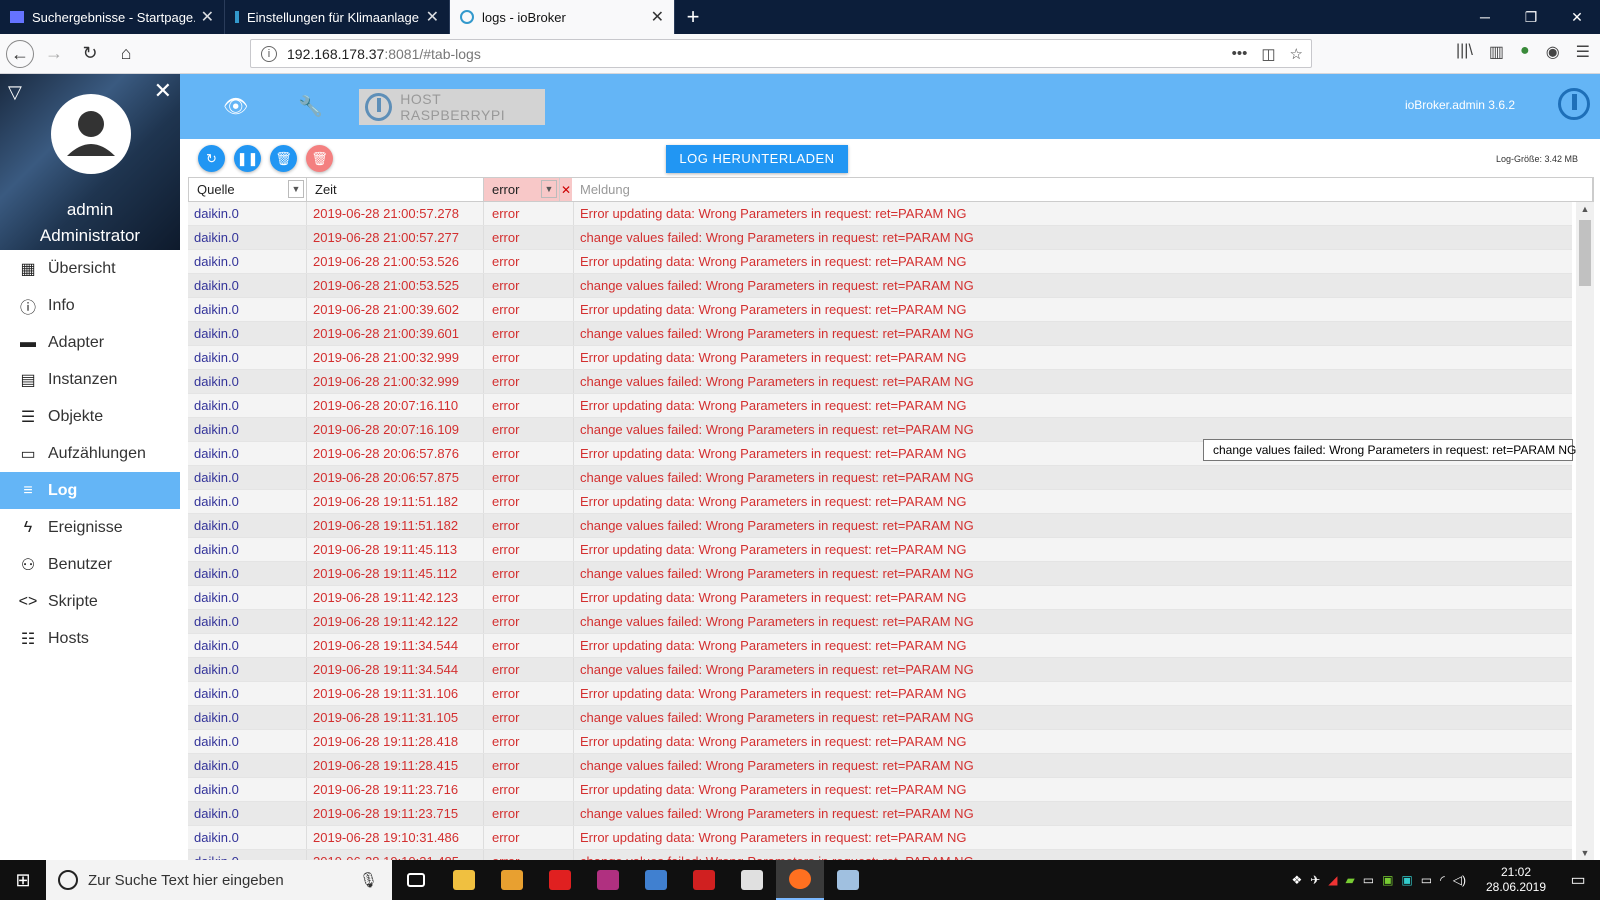 This screenshot has height=900, width=1600. I want to click on pocket-icon: ◫, so click(1268, 54).